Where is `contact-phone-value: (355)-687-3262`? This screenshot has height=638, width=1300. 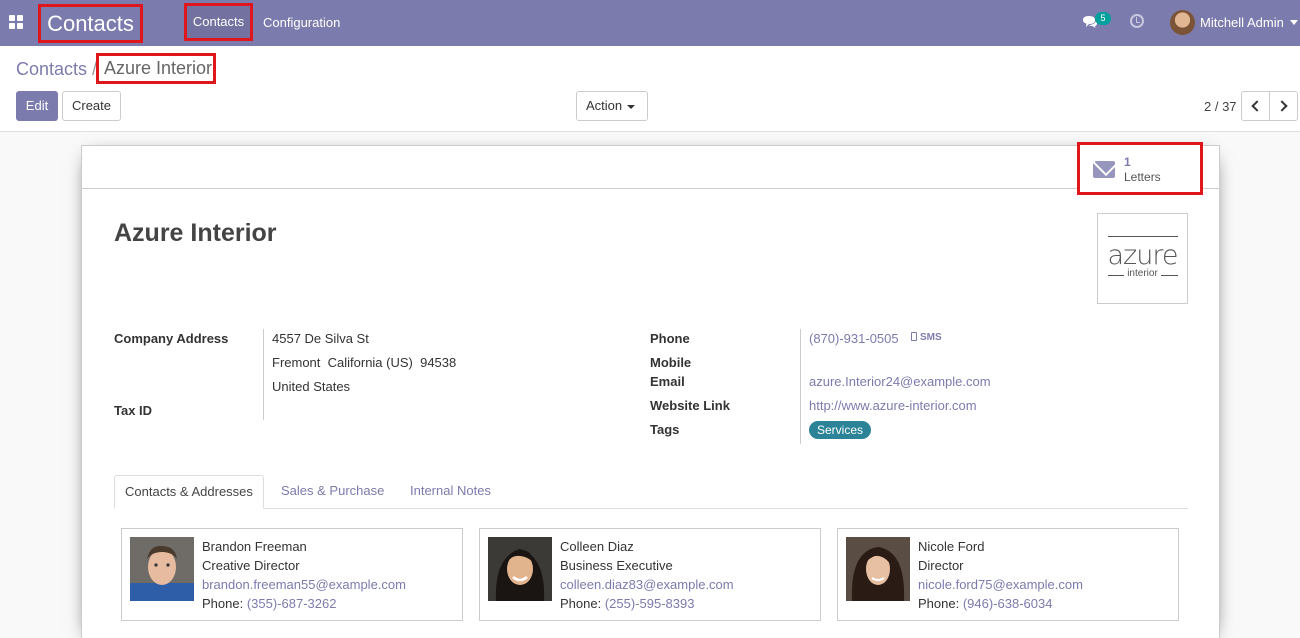
contact-phone-value: (355)-687-3262 is located at coordinates (292, 603).